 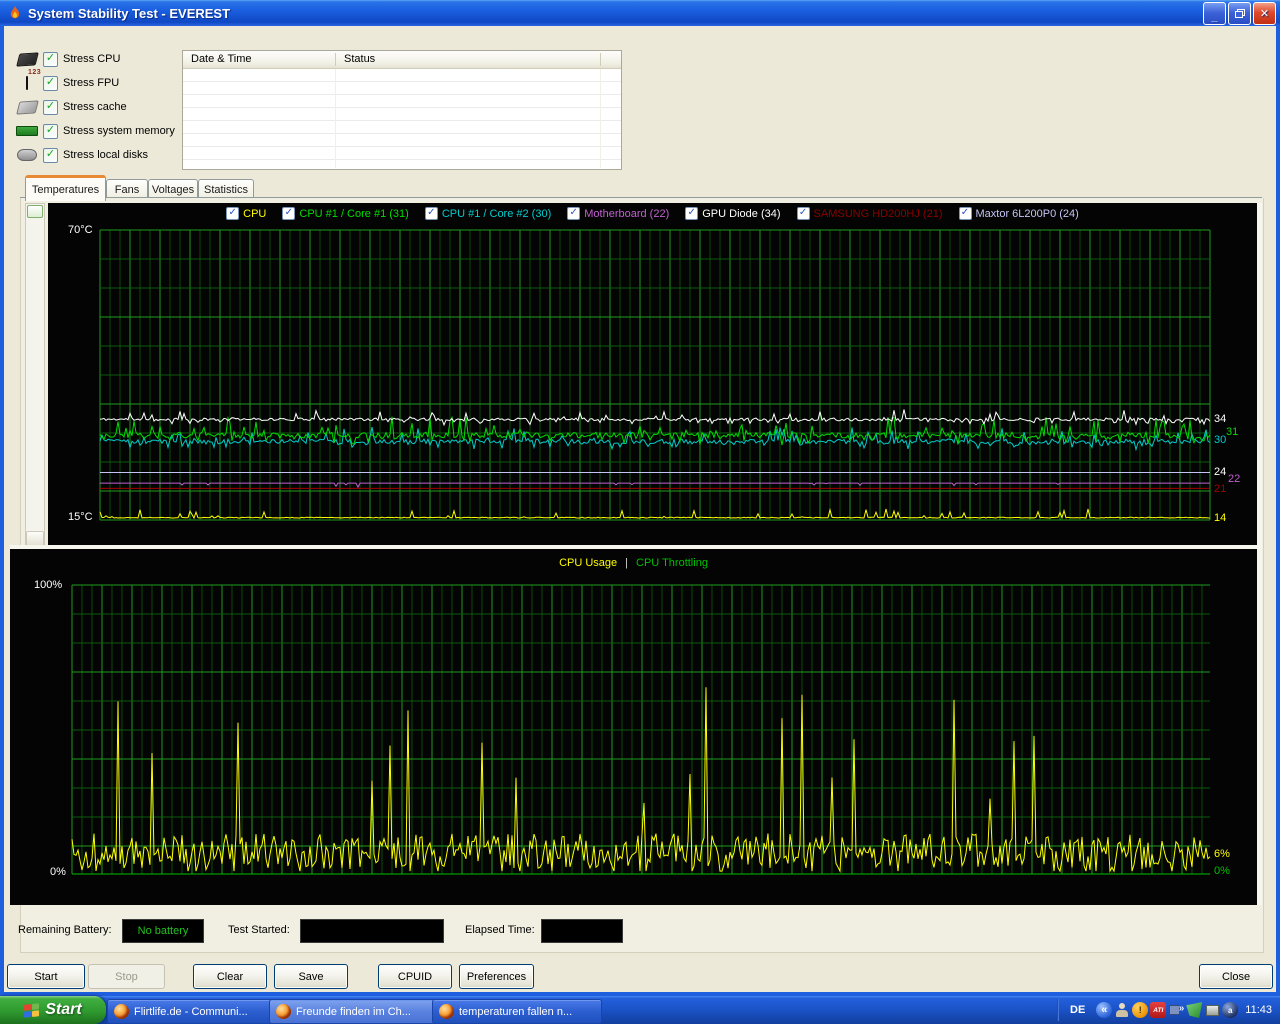 I want to click on stress-option-row: ✓ Stress cache, so click(x=70, y=107).